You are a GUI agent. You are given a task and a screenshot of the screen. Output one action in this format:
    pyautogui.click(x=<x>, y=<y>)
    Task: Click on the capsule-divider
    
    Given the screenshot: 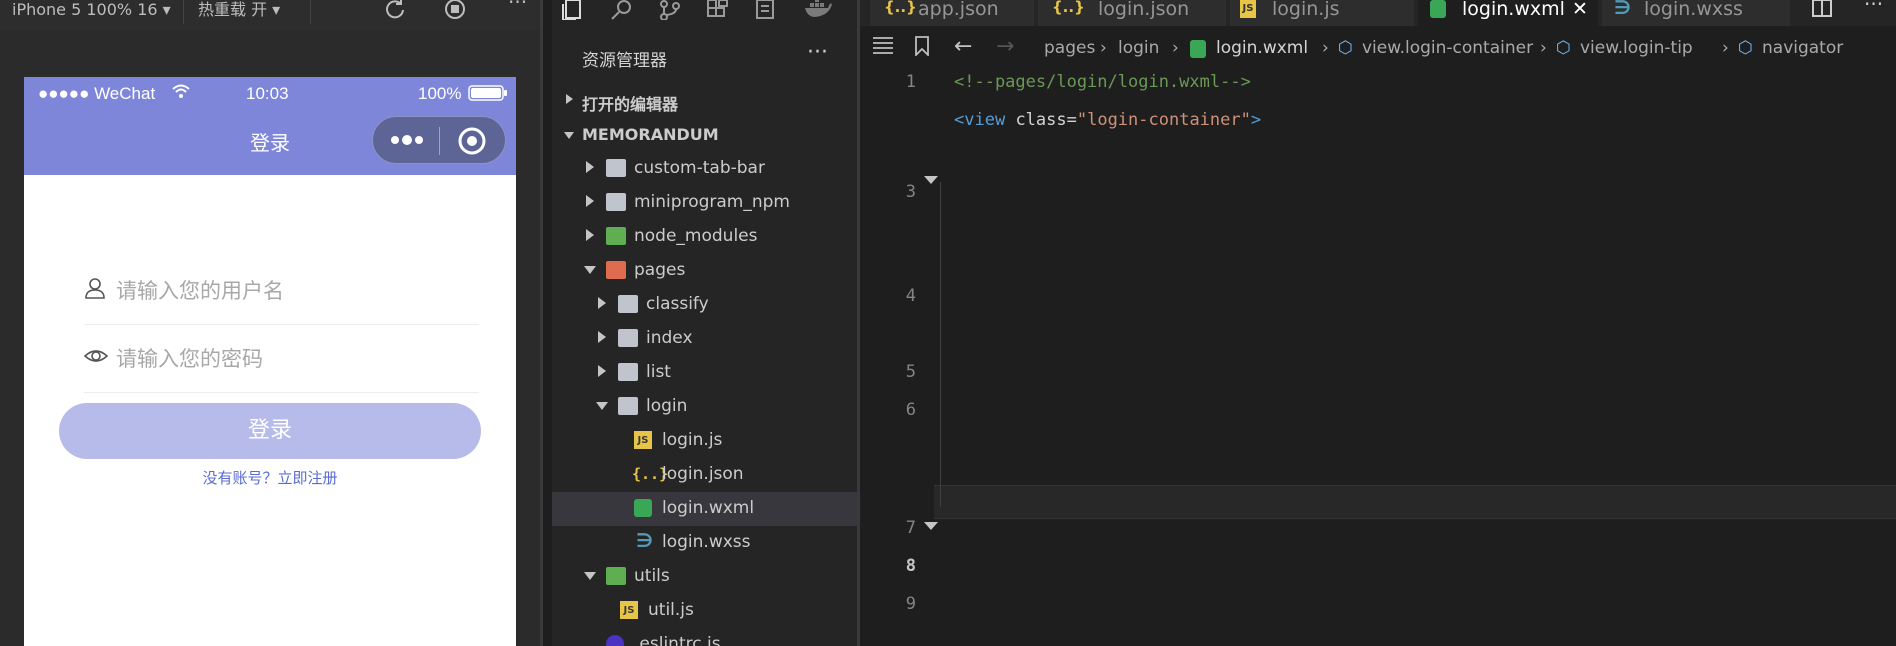 What is the action you would take?
    pyautogui.click(x=439, y=141)
    